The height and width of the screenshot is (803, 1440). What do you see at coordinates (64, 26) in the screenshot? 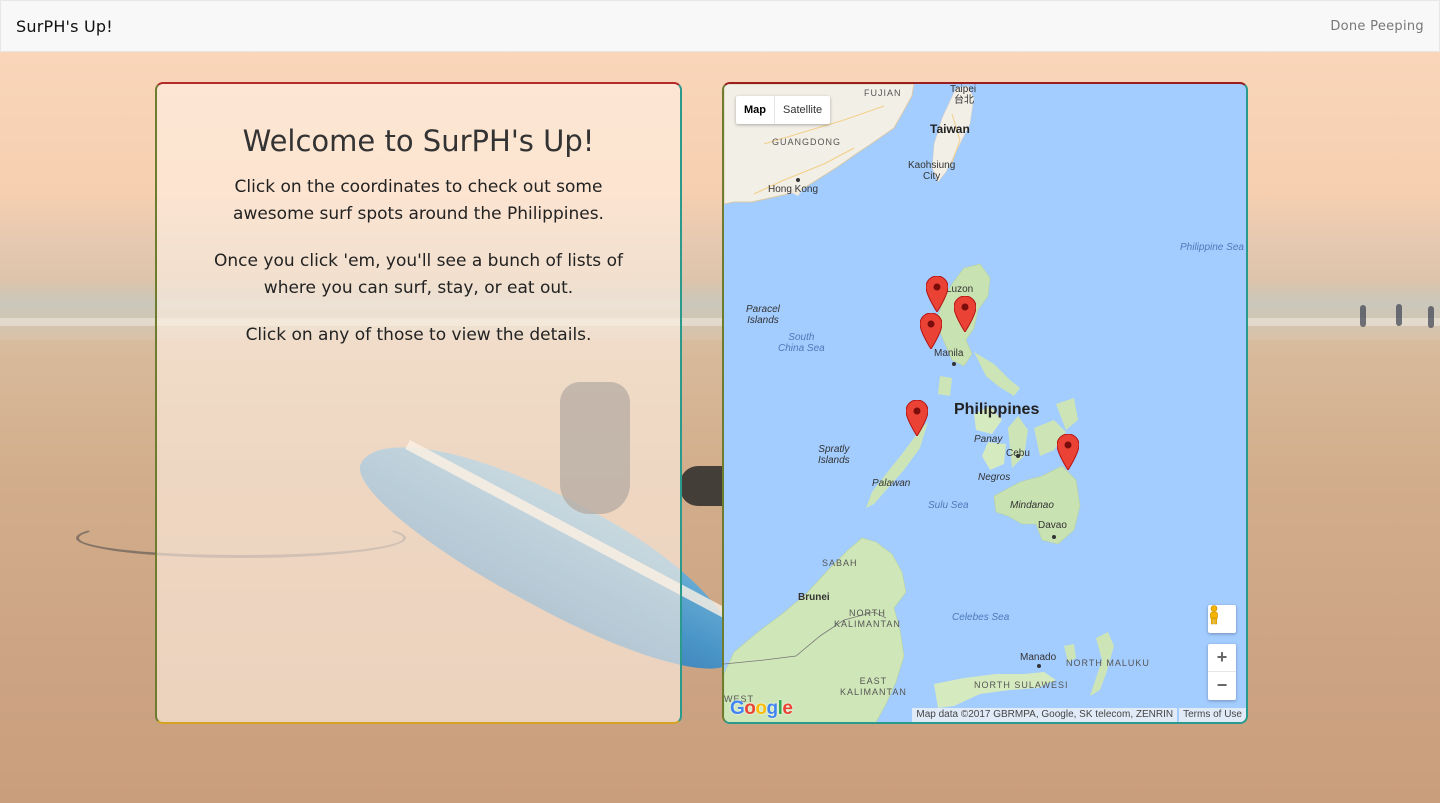
I see `brand-link: SurPH's Up!` at bounding box center [64, 26].